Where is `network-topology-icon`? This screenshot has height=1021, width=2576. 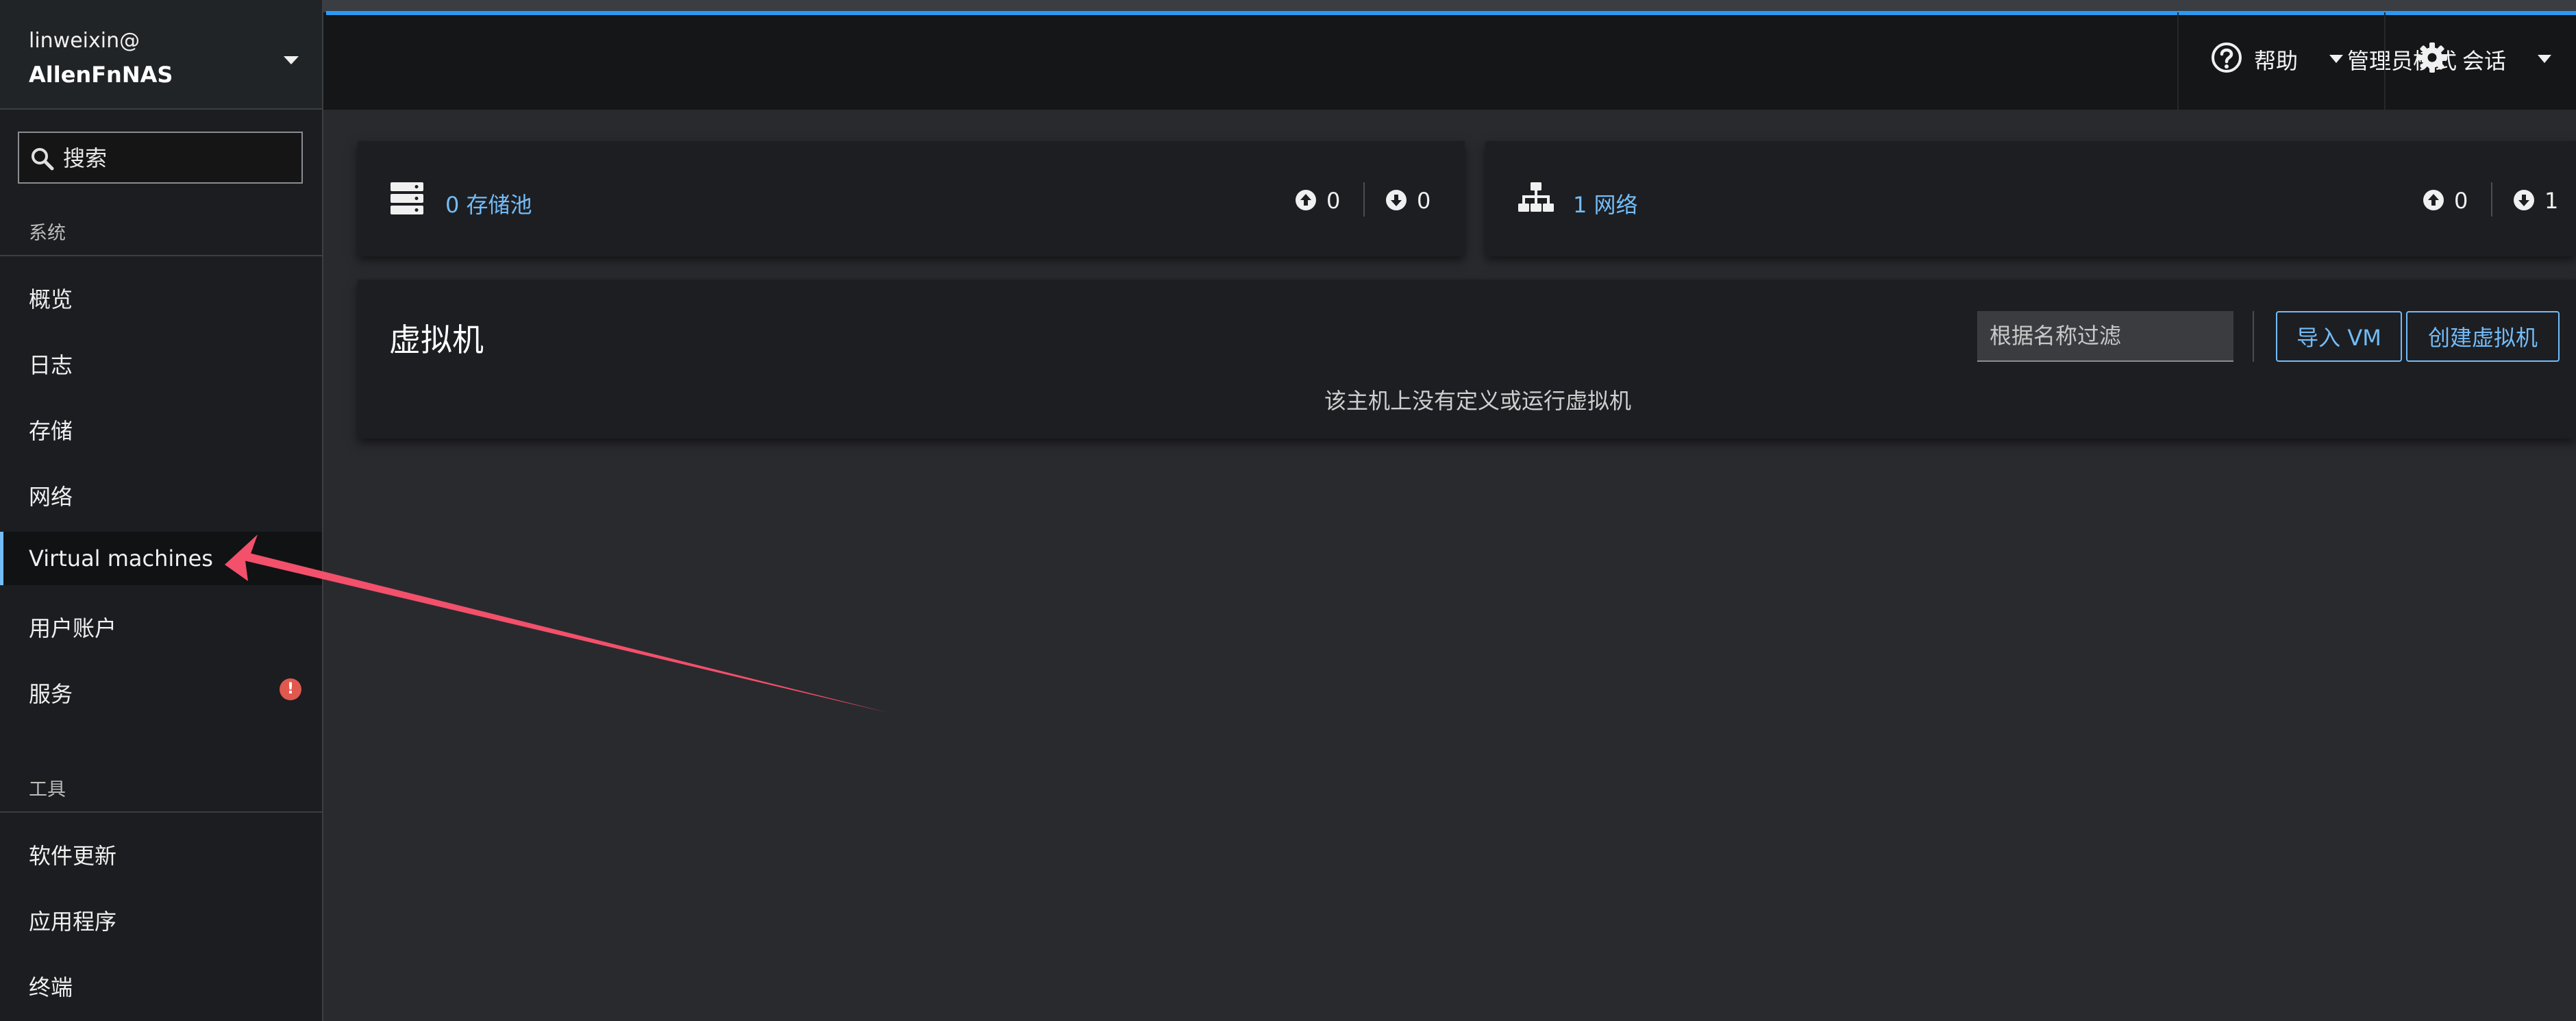
network-topology-icon is located at coordinates (1536, 197).